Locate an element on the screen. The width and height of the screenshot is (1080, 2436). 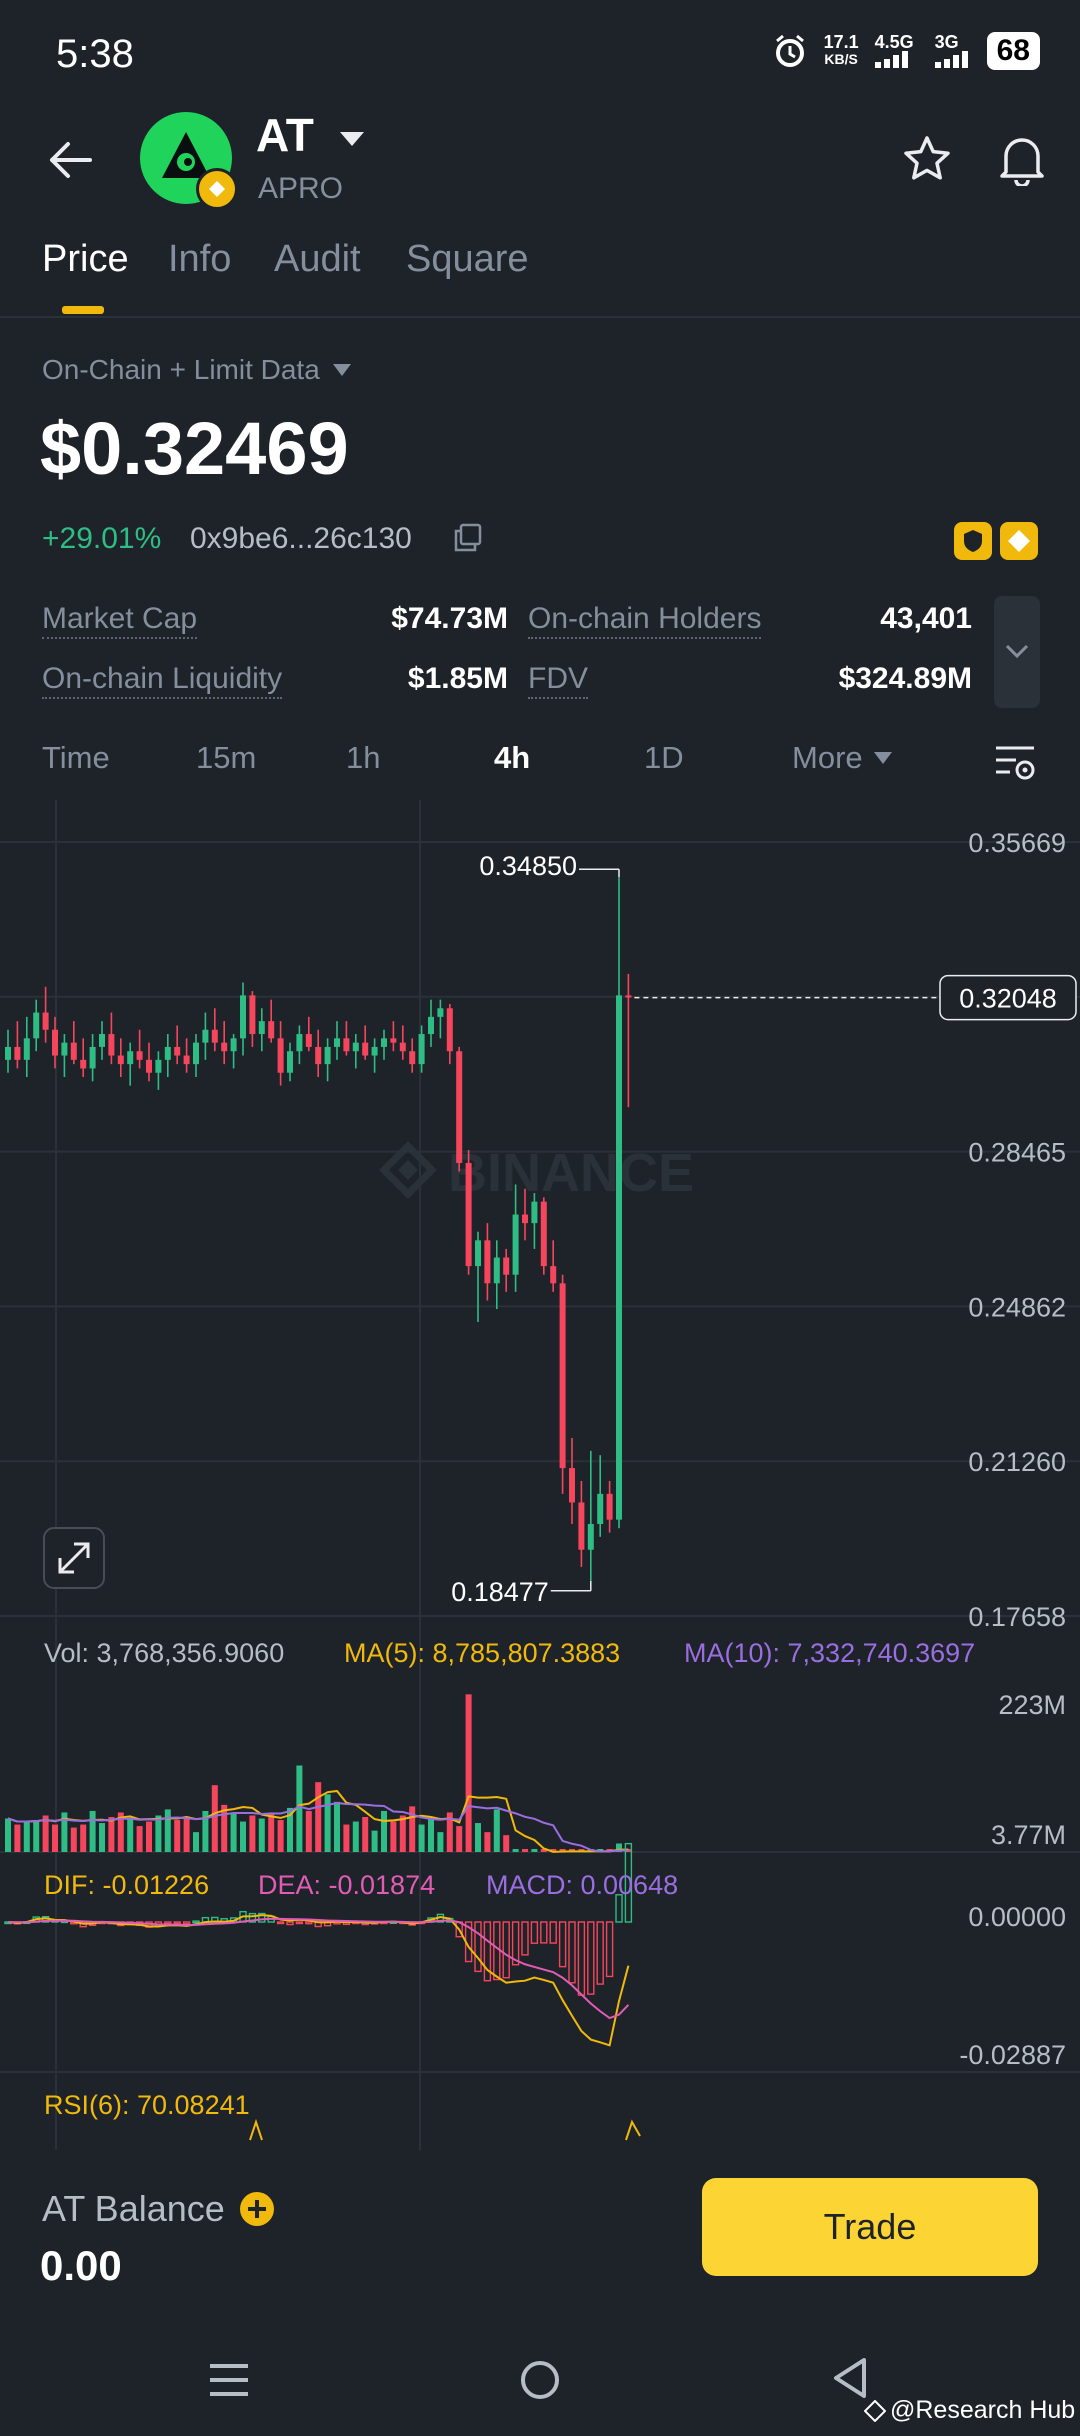
timeframe-more: More is located at coordinates (842, 758).